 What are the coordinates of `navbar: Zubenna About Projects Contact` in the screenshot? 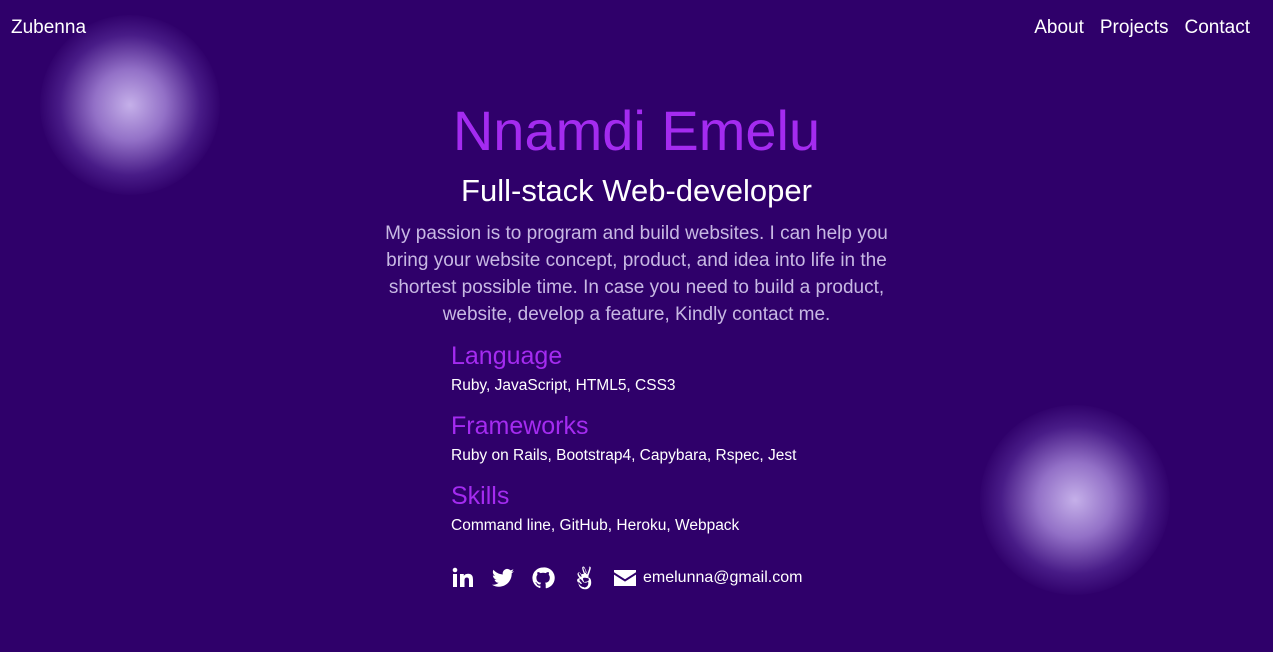 It's located at (636, 29).